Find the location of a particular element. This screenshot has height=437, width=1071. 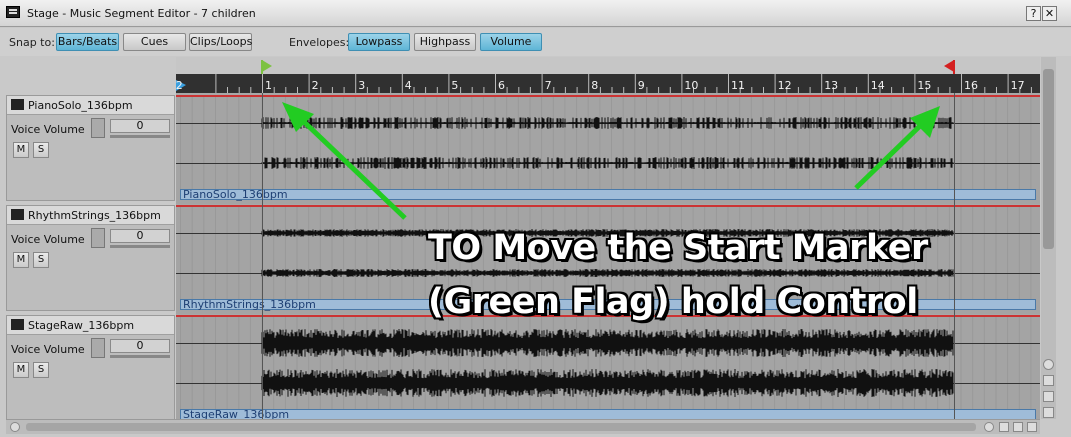

annotation-arrow-right-shaft is located at coordinates (889, 156).